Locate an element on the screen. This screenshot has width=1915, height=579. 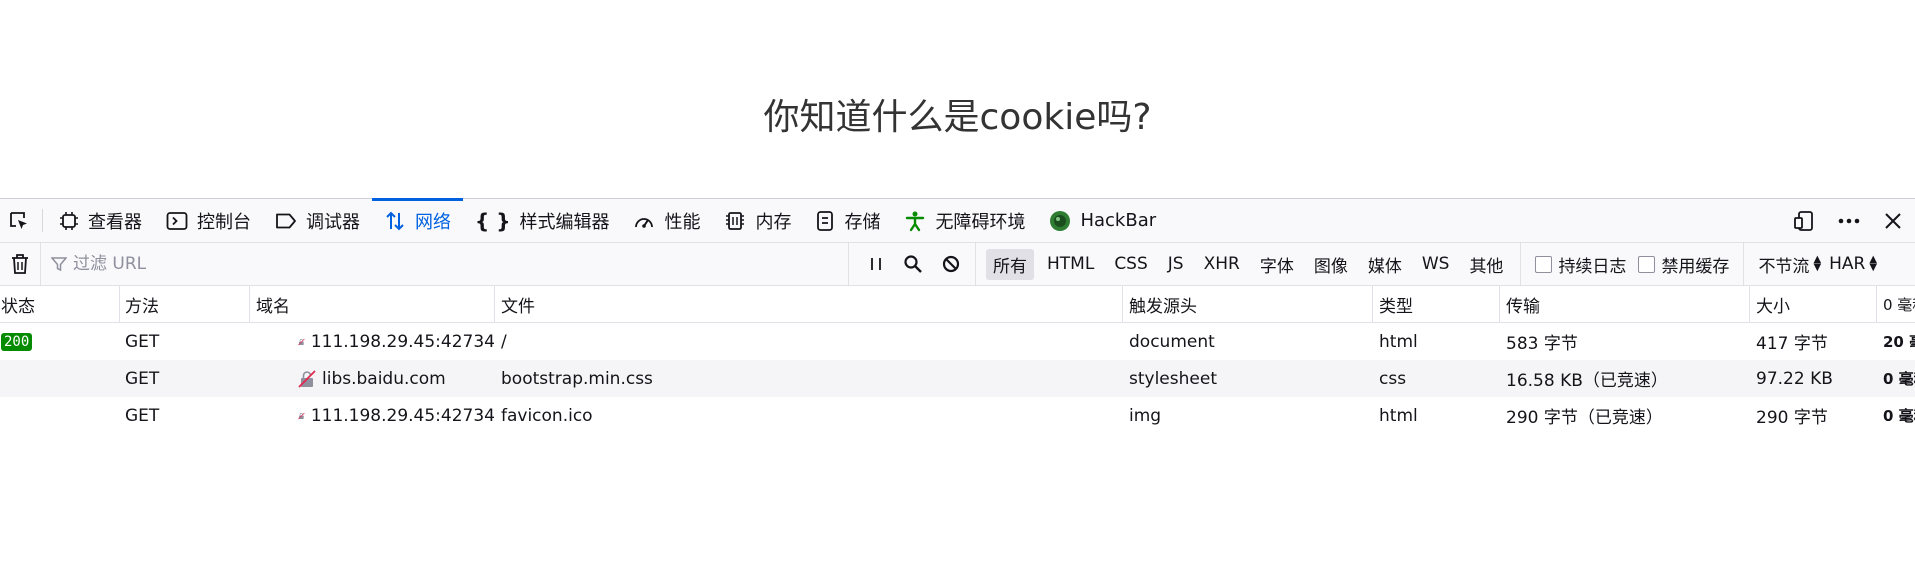
clear-button is located at coordinates (20, 264).